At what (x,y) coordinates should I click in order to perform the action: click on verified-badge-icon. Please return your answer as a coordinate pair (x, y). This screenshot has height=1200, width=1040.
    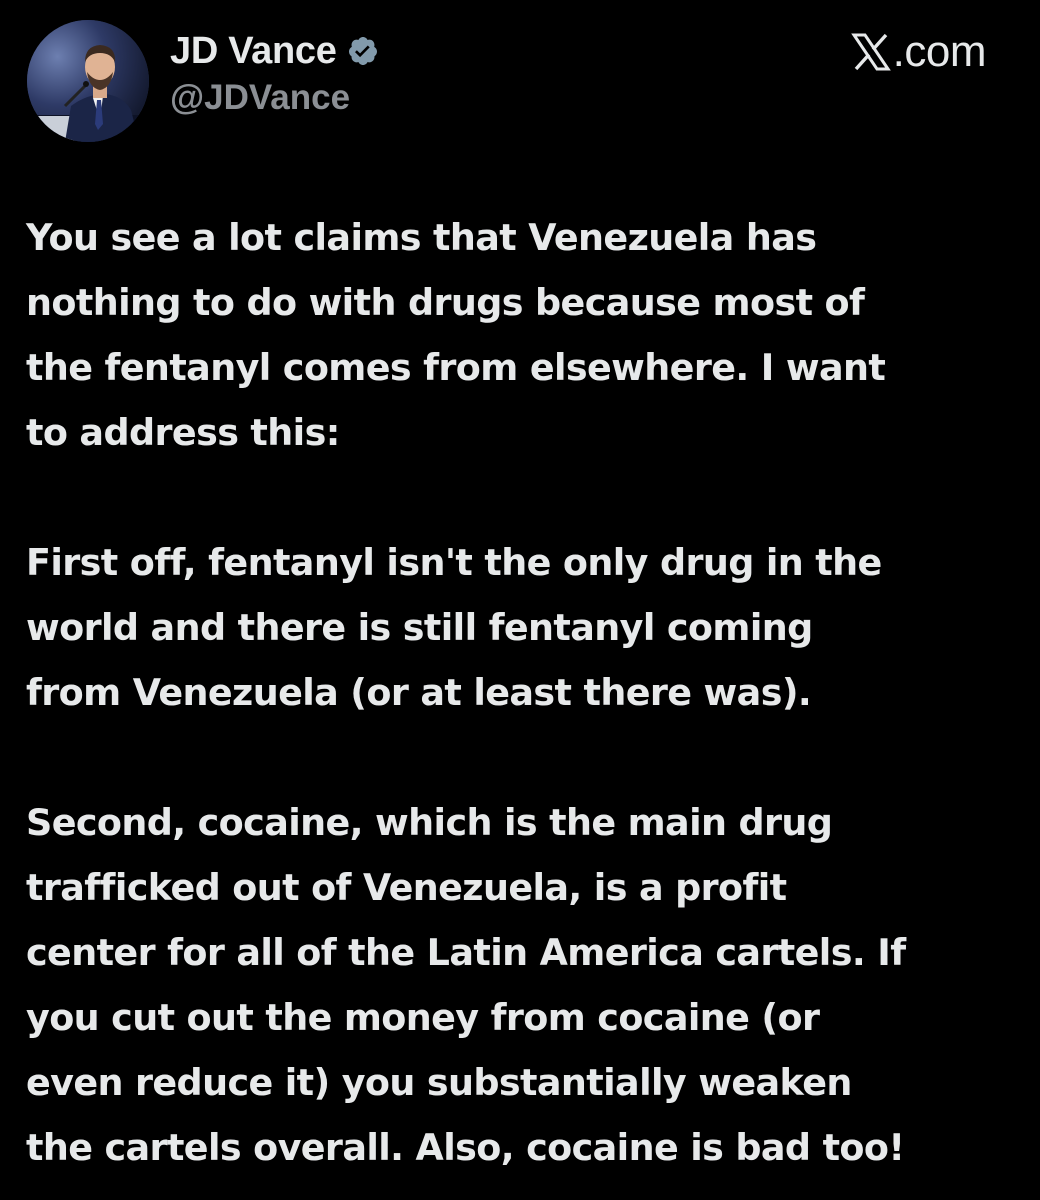
    Looking at the image, I should click on (363, 51).